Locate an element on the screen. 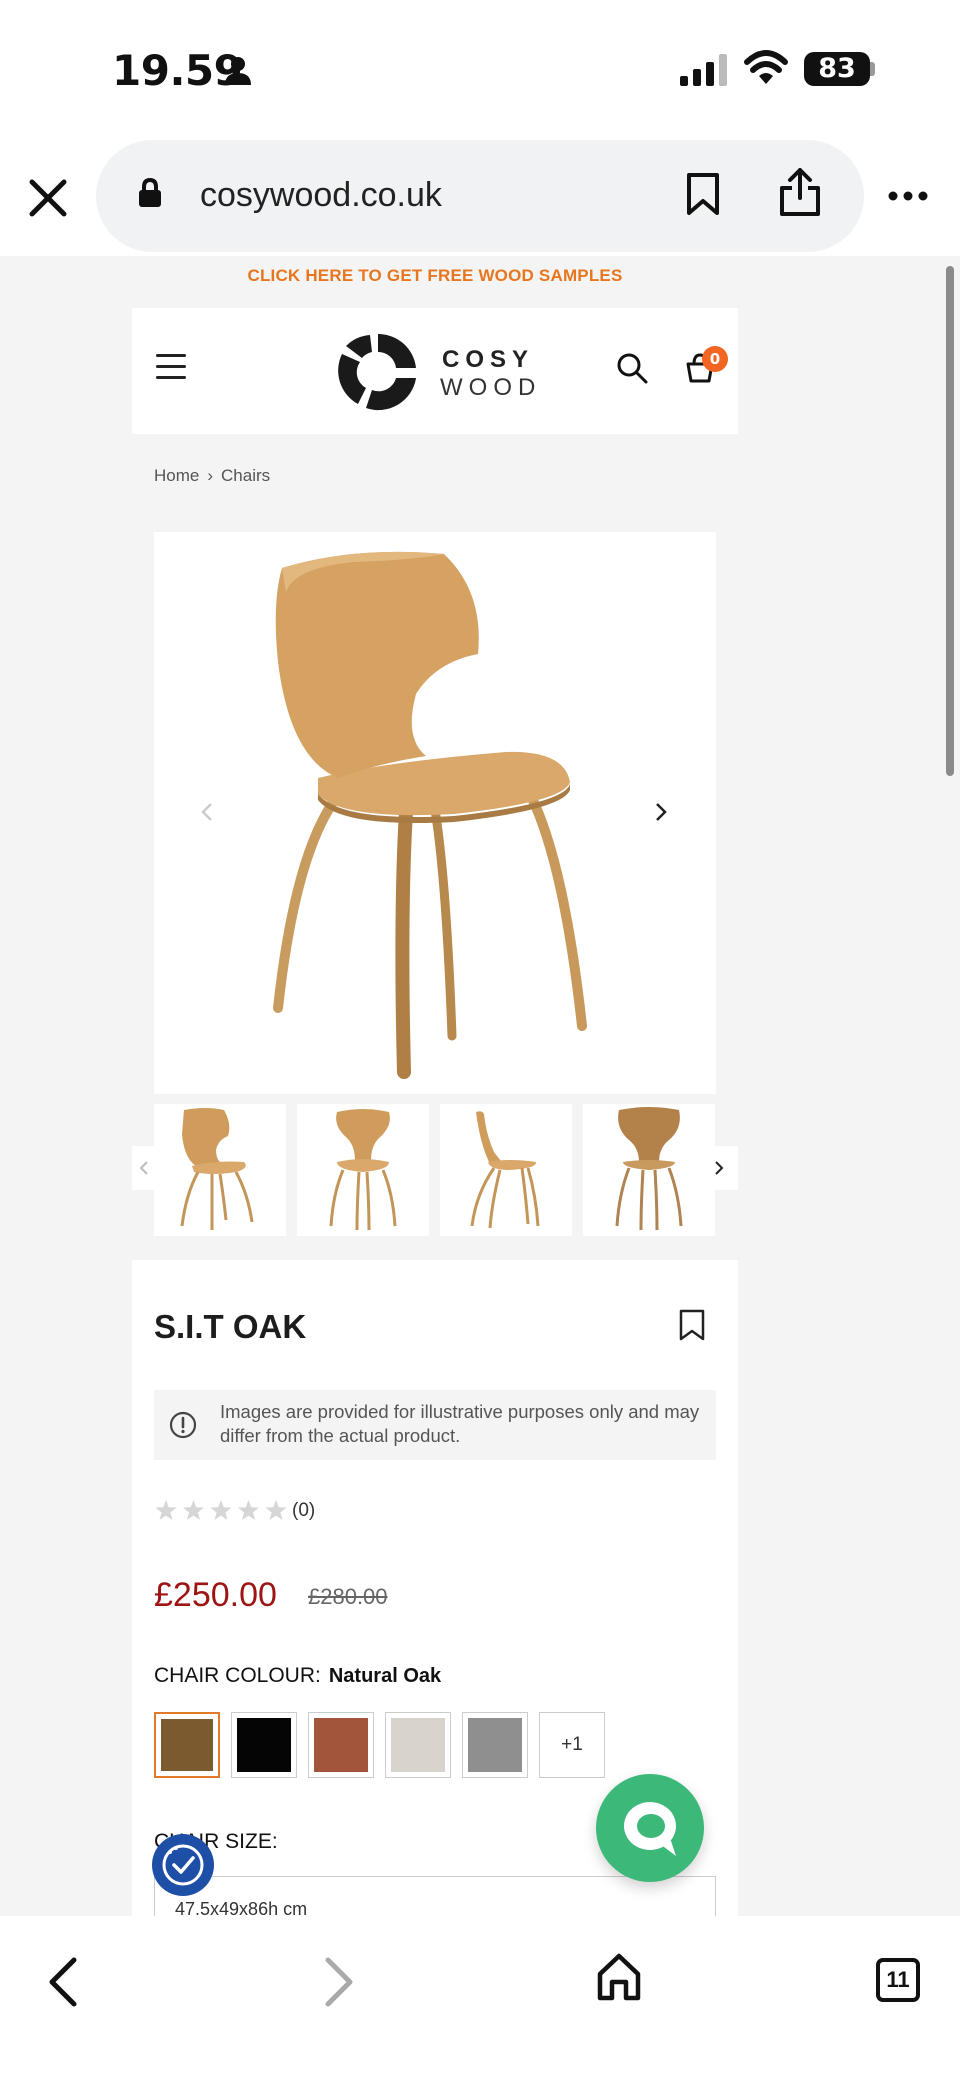  colour-label-text: CHAIR COLOUR: is located at coordinates (237, 1675).